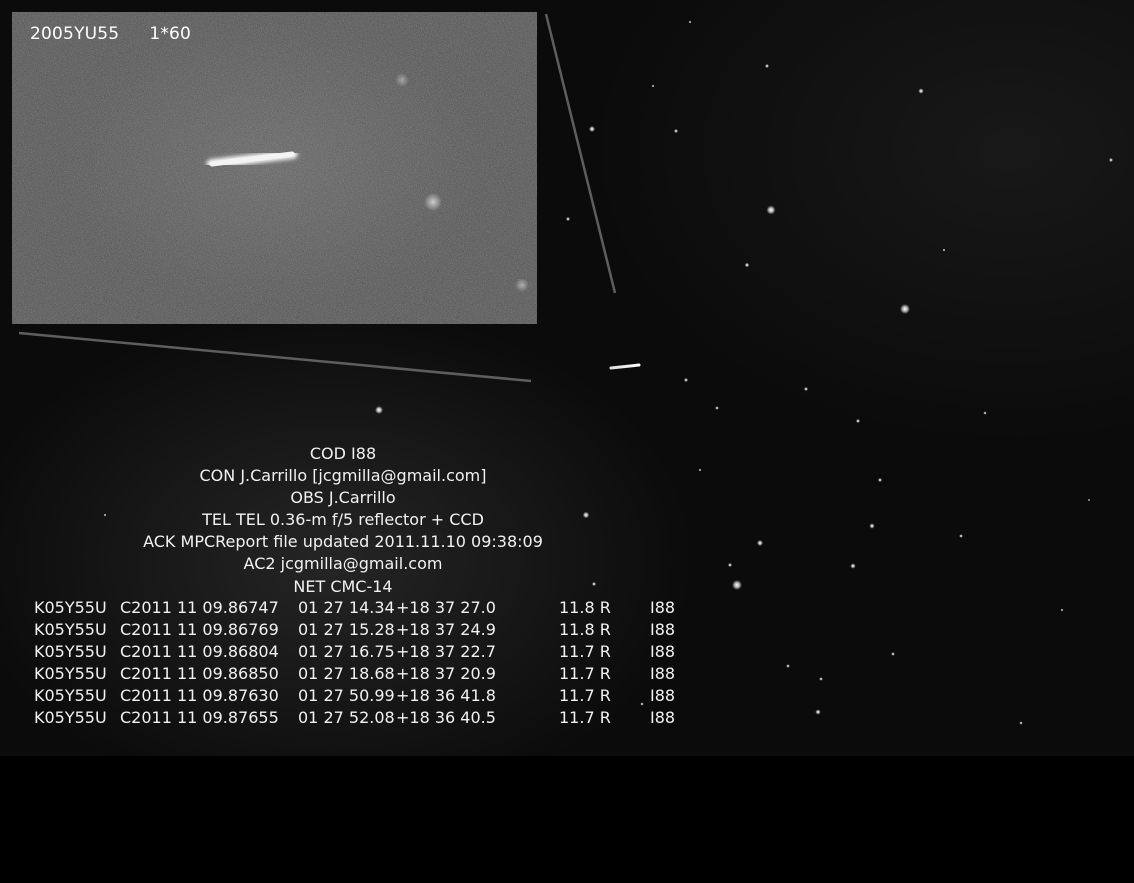 This screenshot has height=883, width=1134. I want to click on obs-date: C2011 11 09.86747, so click(199, 607).